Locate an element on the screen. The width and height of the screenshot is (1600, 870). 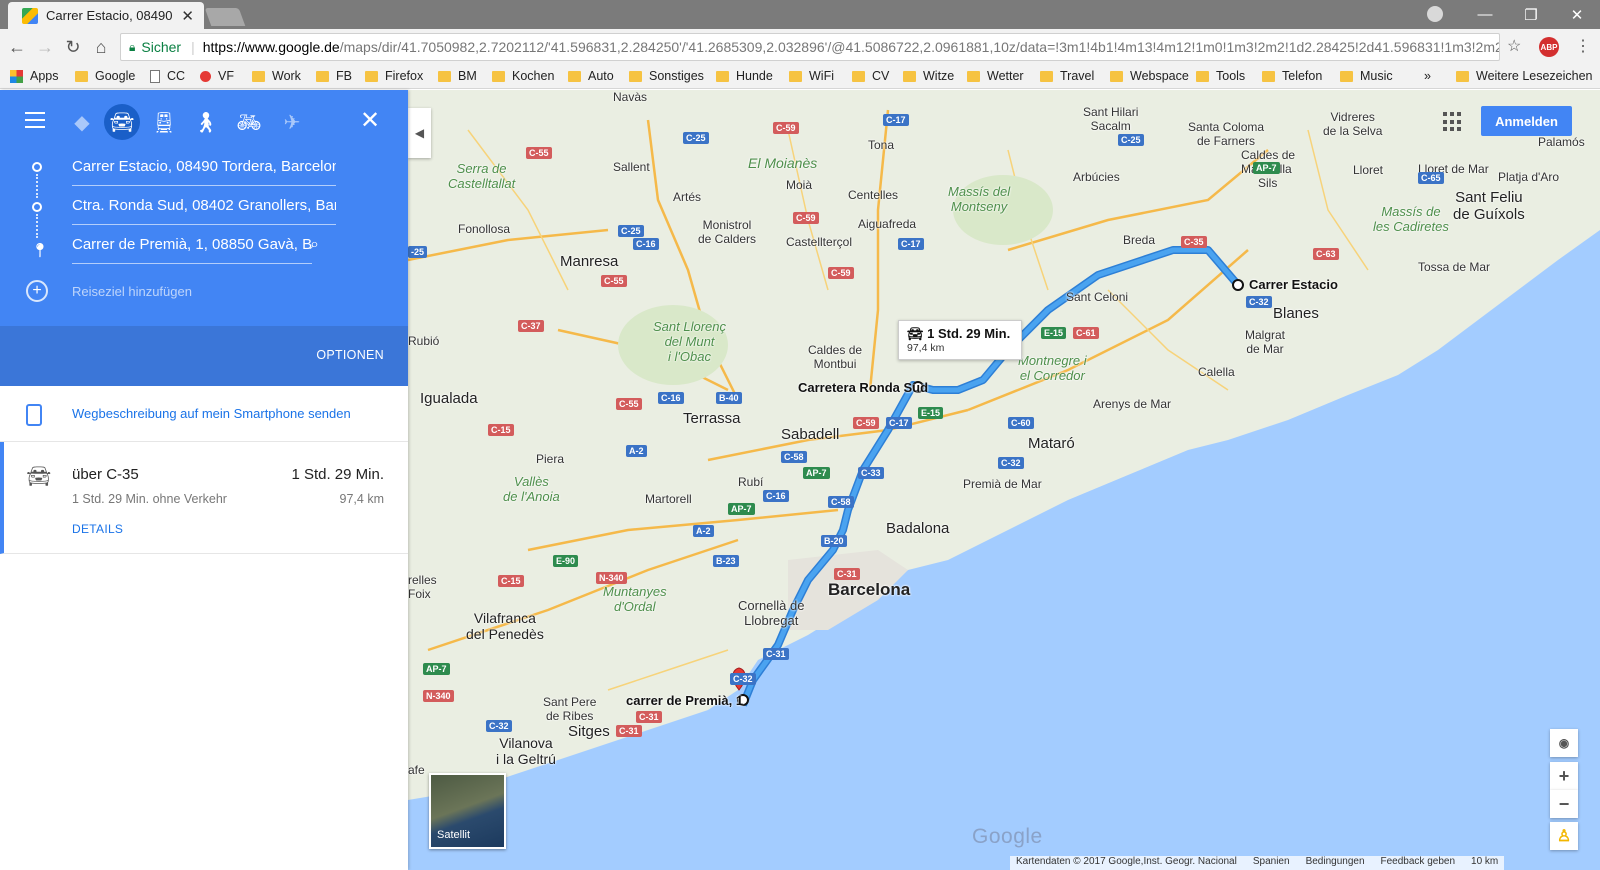
walk-mode-icon: 🚶︎ is located at coordinates (206, 122).